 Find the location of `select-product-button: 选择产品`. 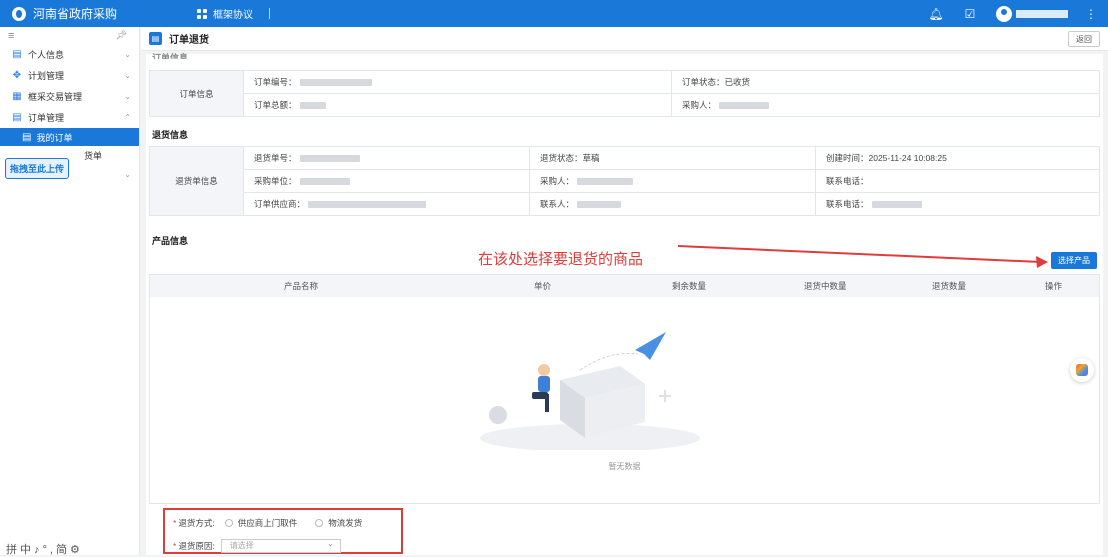

select-product-button: 选择产品 is located at coordinates (1074, 260).